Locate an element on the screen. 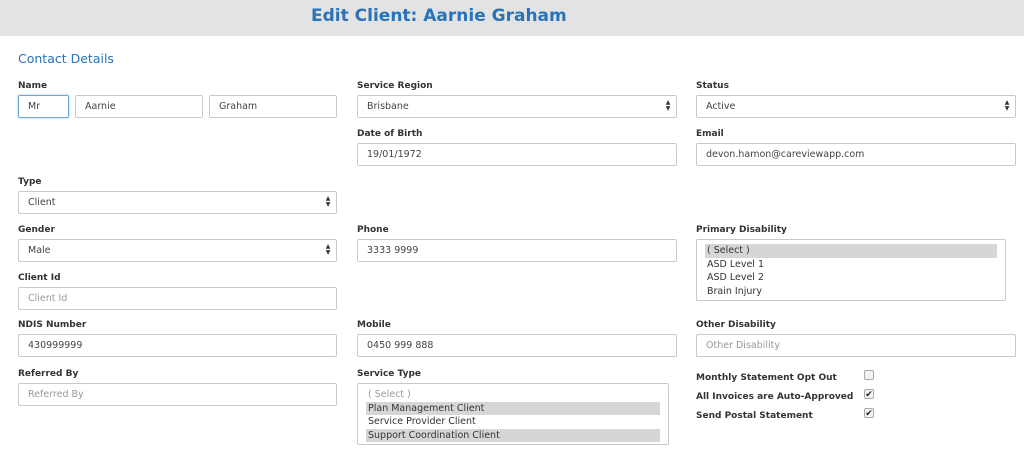 The height and width of the screenshot is (450, 1024). client-id-input: Client Id is located at coordinates (177, 298).